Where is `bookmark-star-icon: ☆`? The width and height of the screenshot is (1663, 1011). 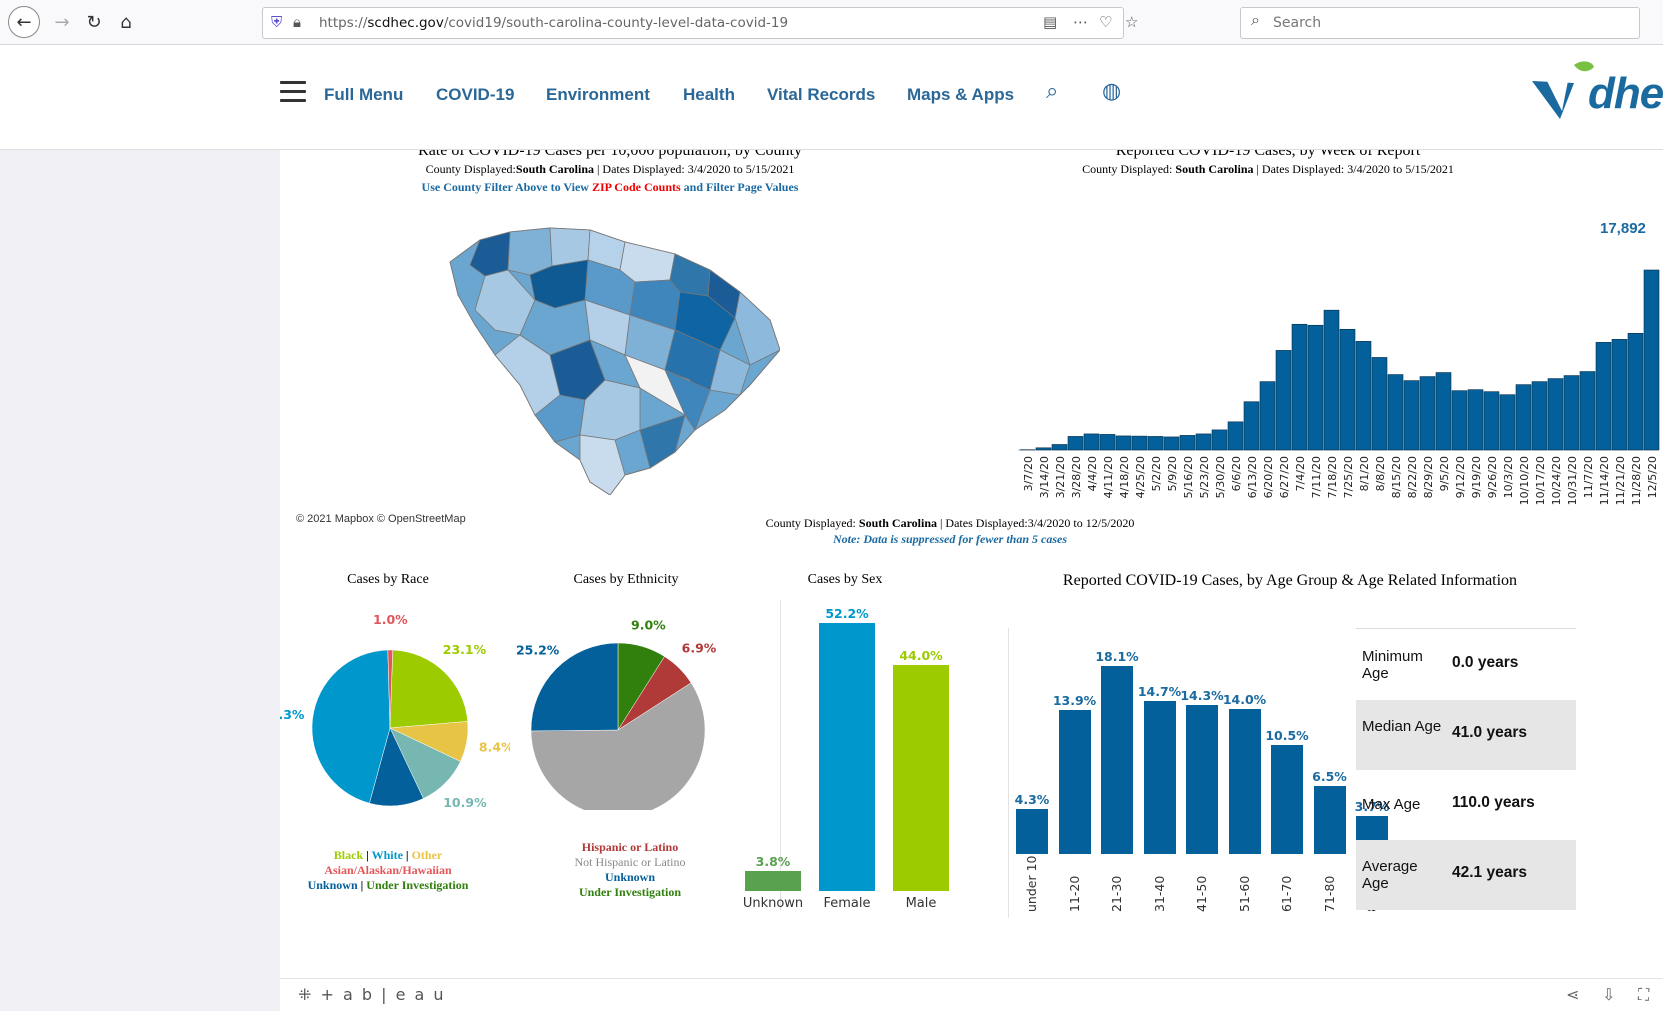 bookmark-star-icon: ☆ is located at coordinates (1131, 22).